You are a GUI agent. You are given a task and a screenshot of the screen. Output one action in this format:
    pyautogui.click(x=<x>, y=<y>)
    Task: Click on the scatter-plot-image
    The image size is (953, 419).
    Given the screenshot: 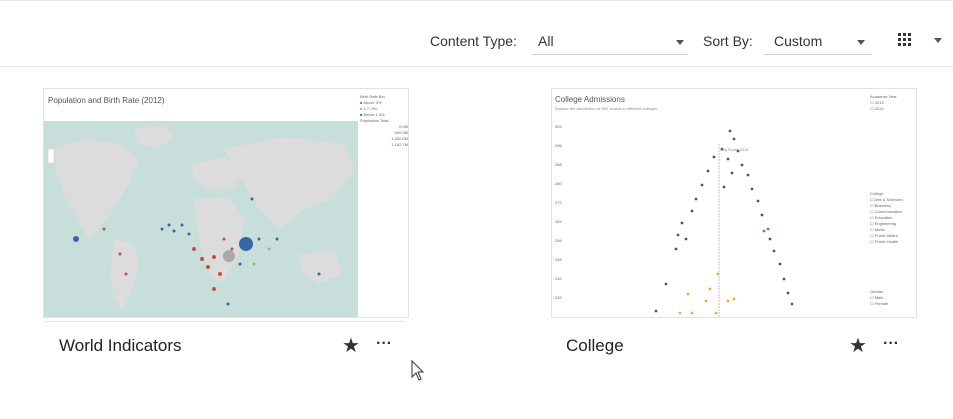 What is the action you would take?
    pyautogui.click(x=724, y=223)
    